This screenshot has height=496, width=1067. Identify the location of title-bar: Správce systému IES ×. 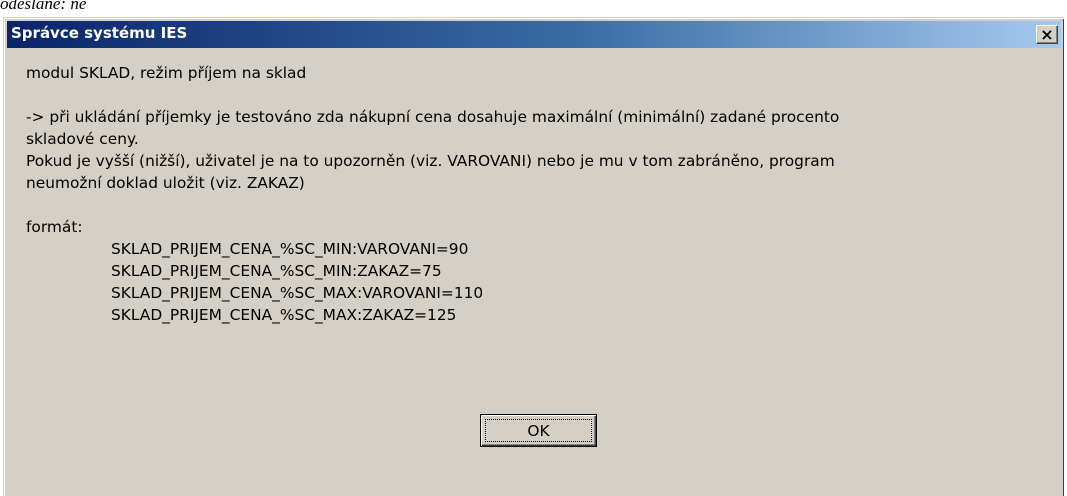
(534, 34).